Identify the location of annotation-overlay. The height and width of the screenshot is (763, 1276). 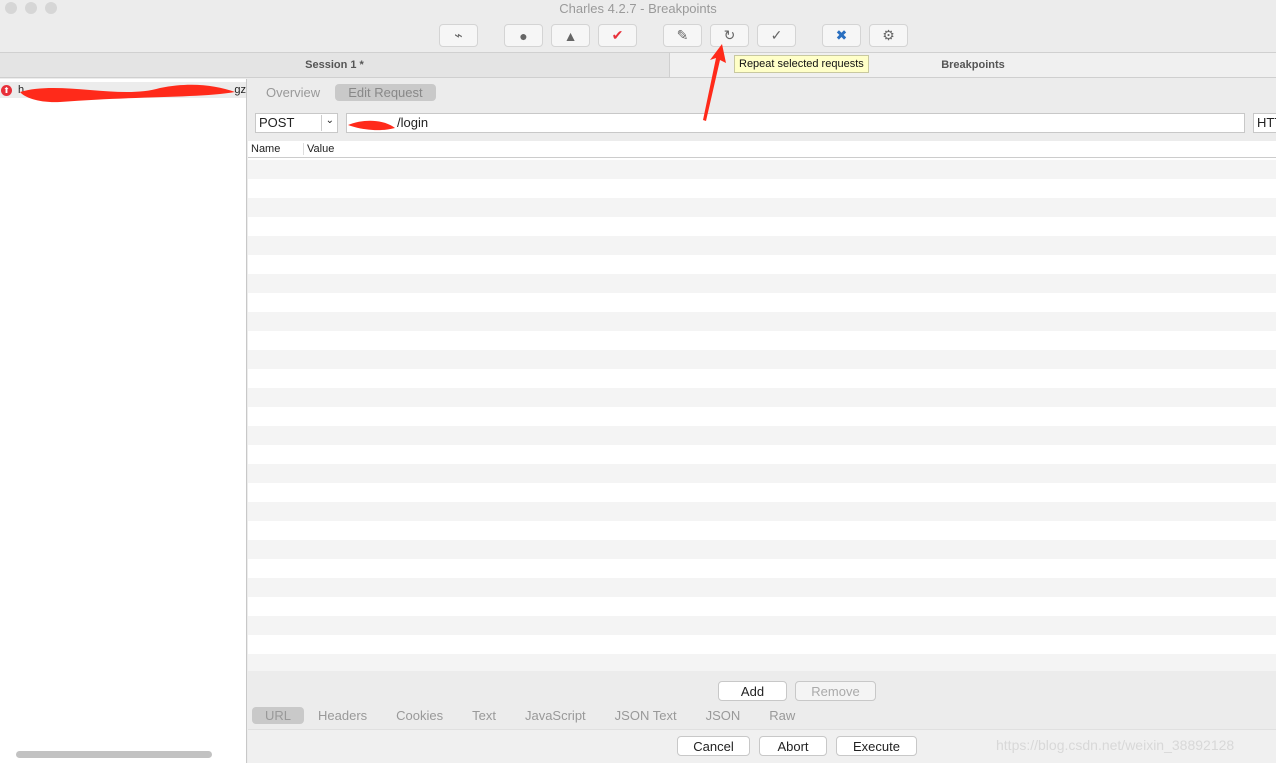
(373, 87).